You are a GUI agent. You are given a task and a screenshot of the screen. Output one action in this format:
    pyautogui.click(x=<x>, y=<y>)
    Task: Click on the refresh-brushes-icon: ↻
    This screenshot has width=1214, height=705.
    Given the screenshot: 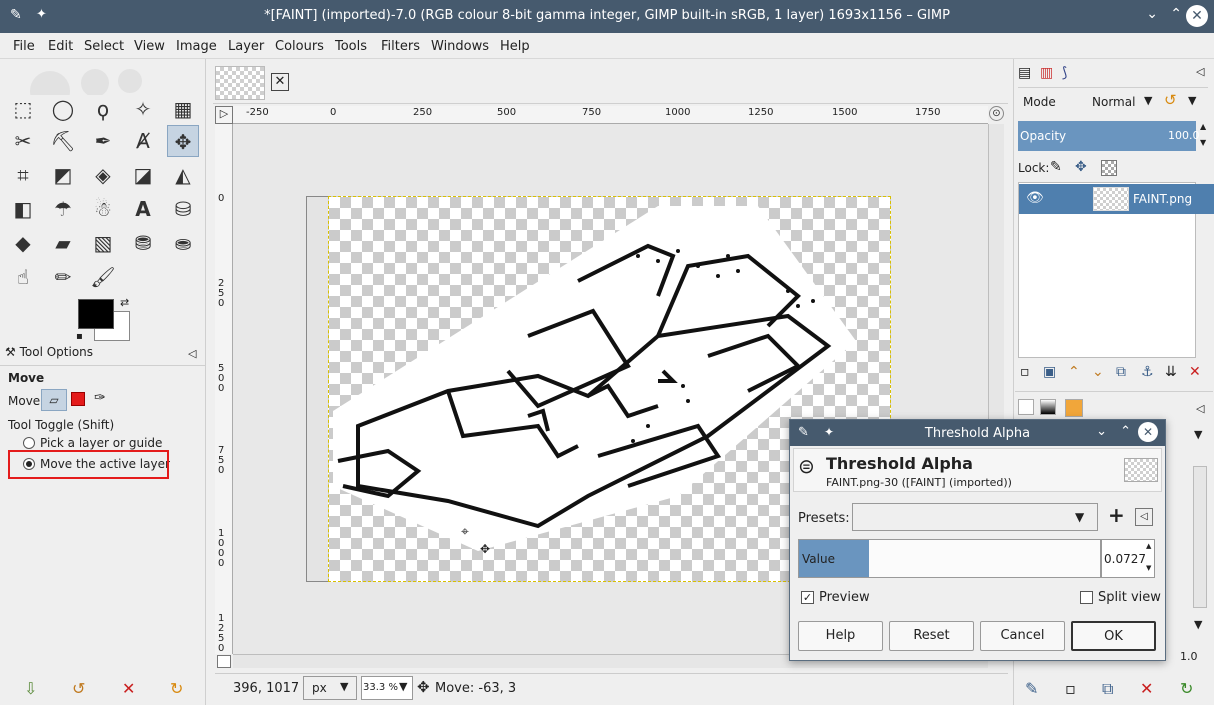 What is the action you would take?
    pyautogui.click(x=1186, y=688)
    